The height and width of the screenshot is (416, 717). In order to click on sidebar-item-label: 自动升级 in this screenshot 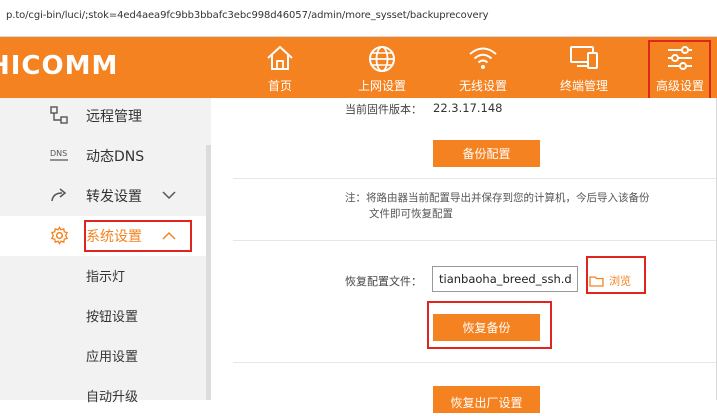, I will do `click(112, 397)`.